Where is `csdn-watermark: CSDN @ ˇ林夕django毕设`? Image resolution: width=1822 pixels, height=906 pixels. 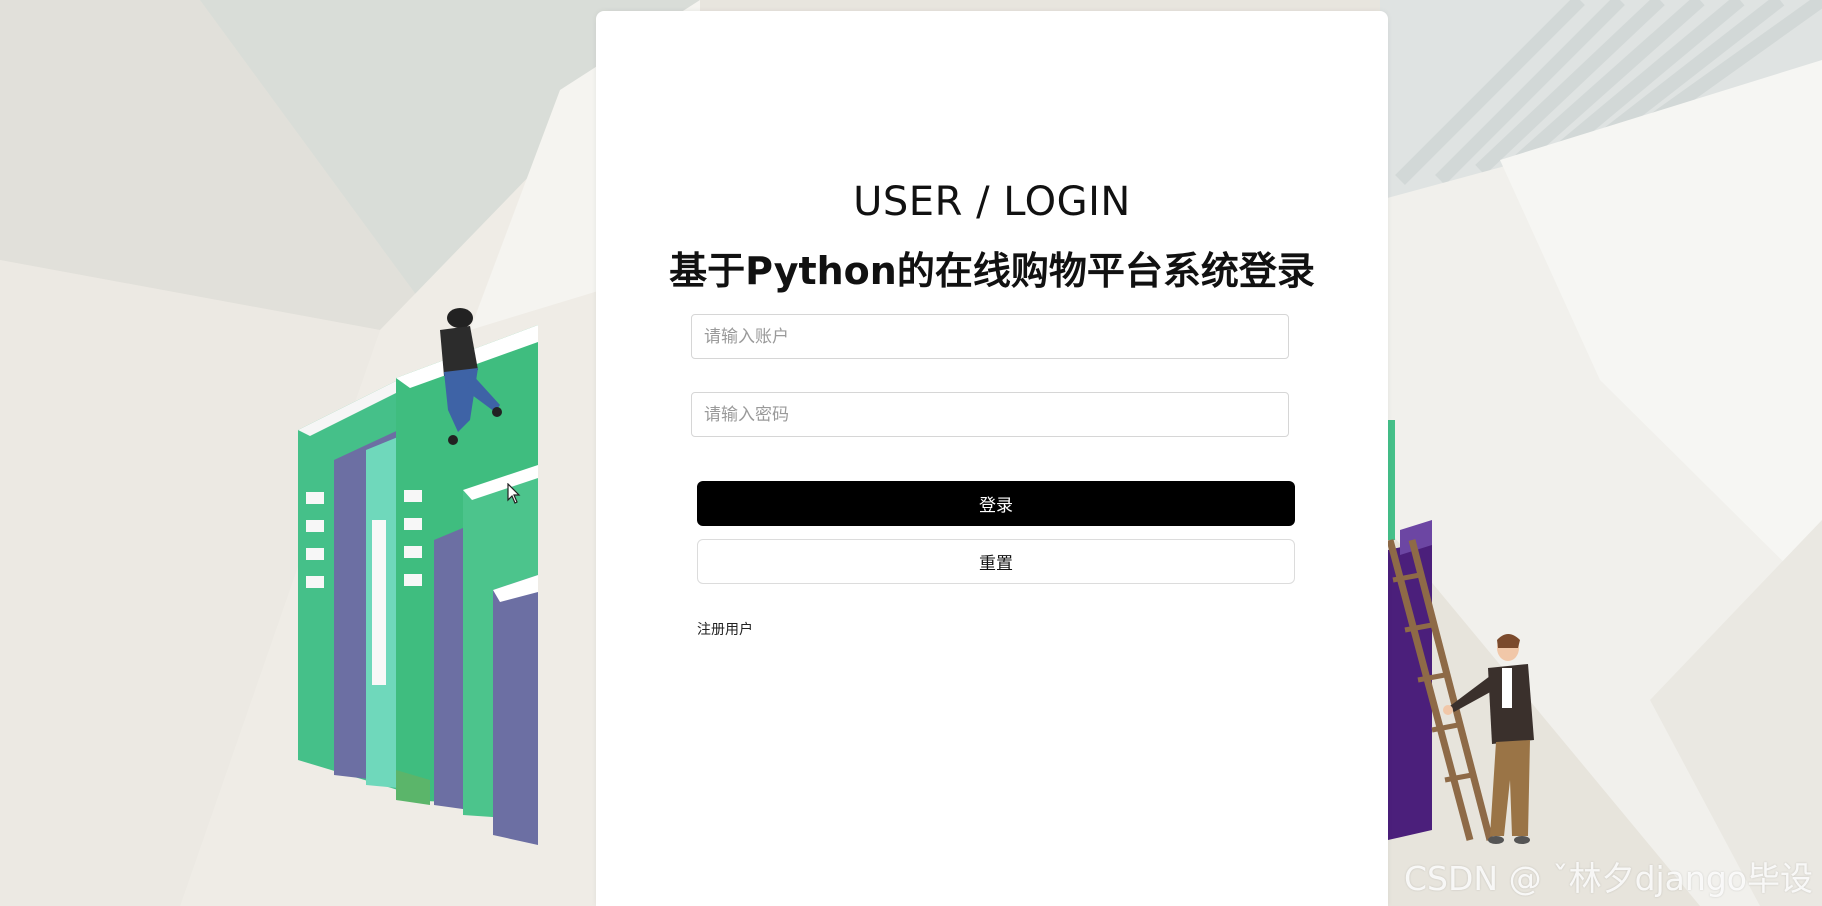
csdn-watermark: CSDN @ ˇ林夕django毕设 is located at coordinates (1608, 878).